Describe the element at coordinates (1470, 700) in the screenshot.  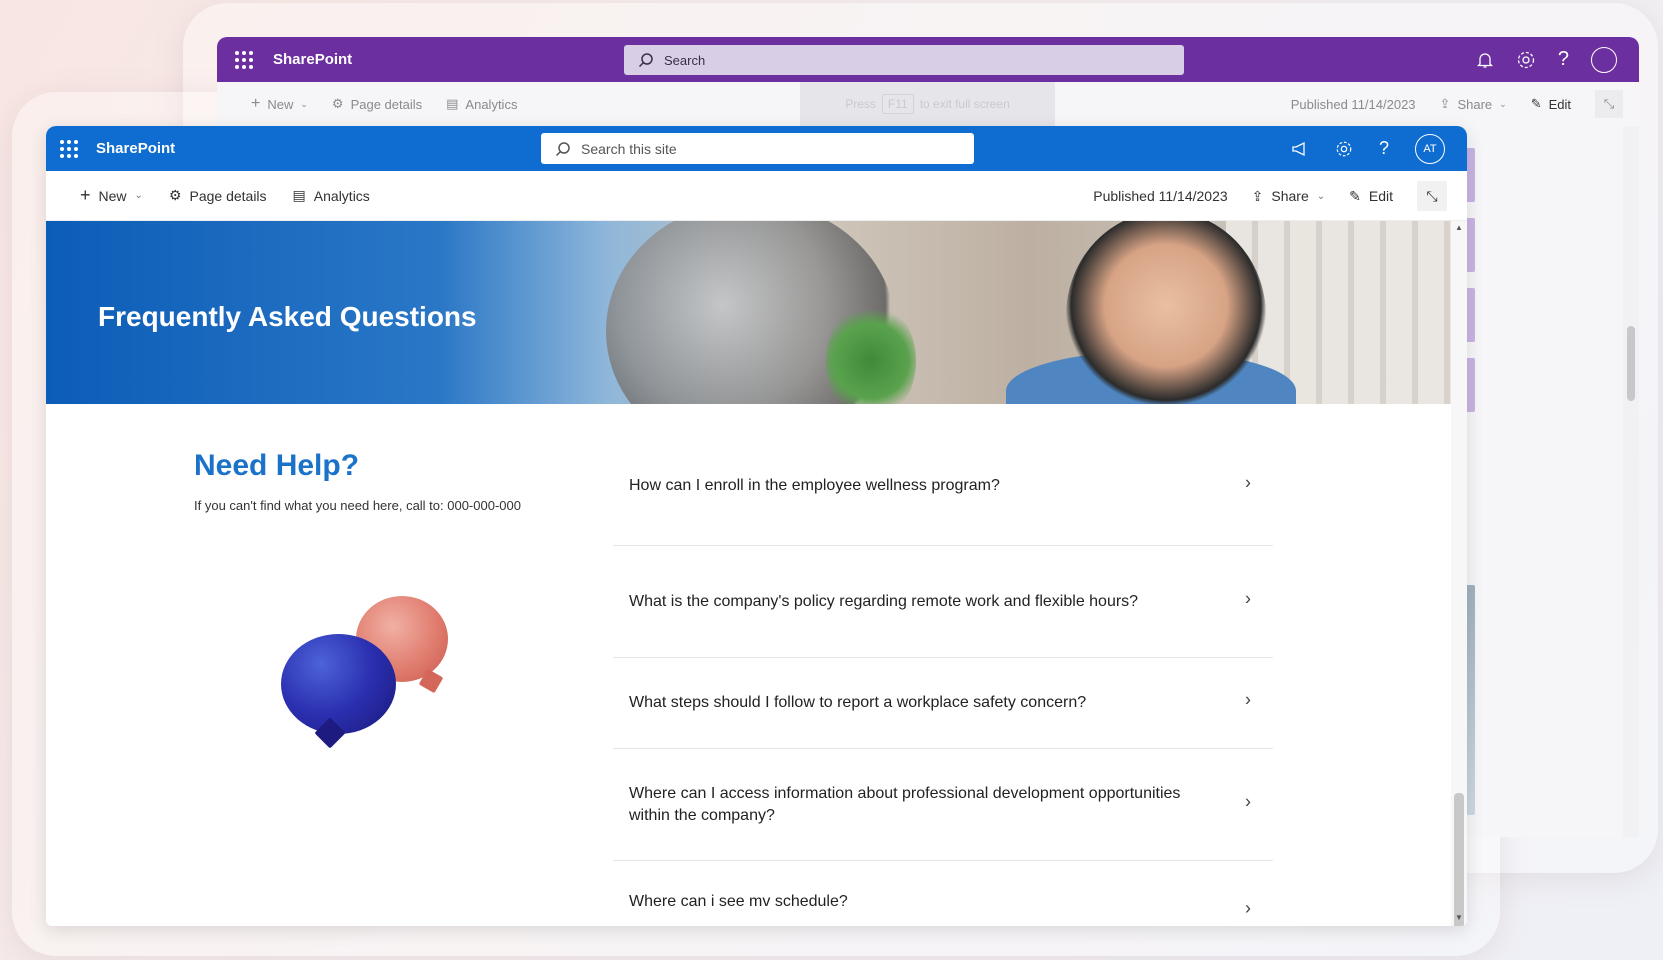
I see `back-side-strip` at that location.